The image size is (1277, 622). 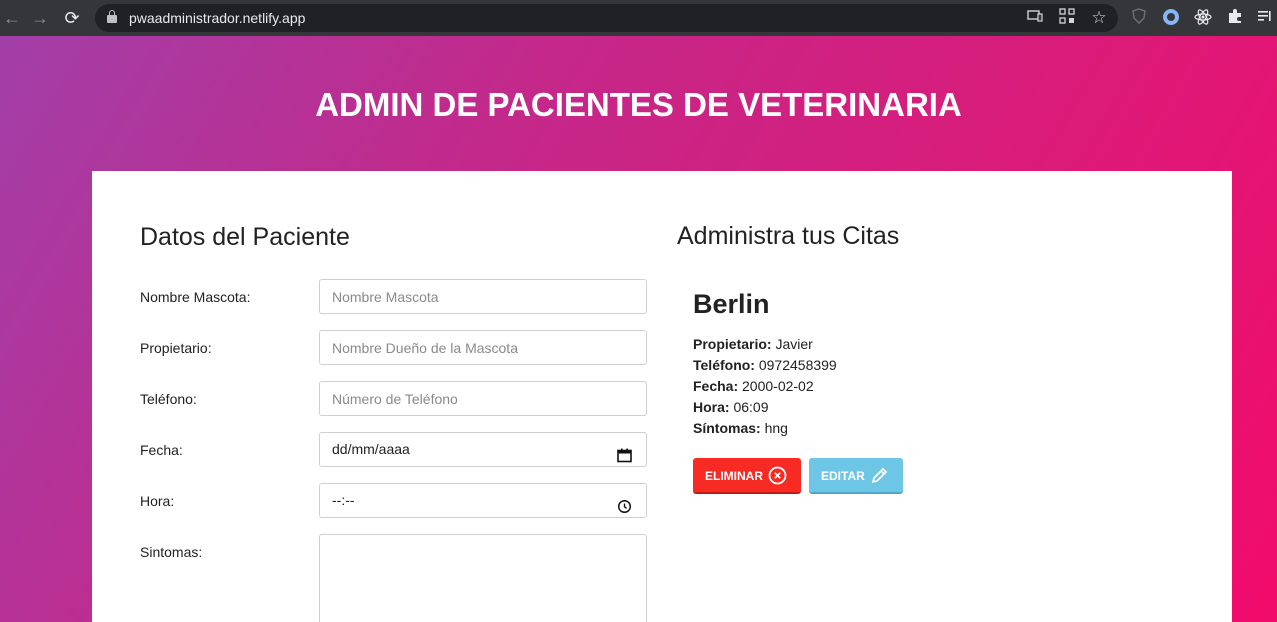 What do you see at coordinates (157, 501) in the screenshot?
I see `time-label: Hora:` at bounding box center [157, 501].